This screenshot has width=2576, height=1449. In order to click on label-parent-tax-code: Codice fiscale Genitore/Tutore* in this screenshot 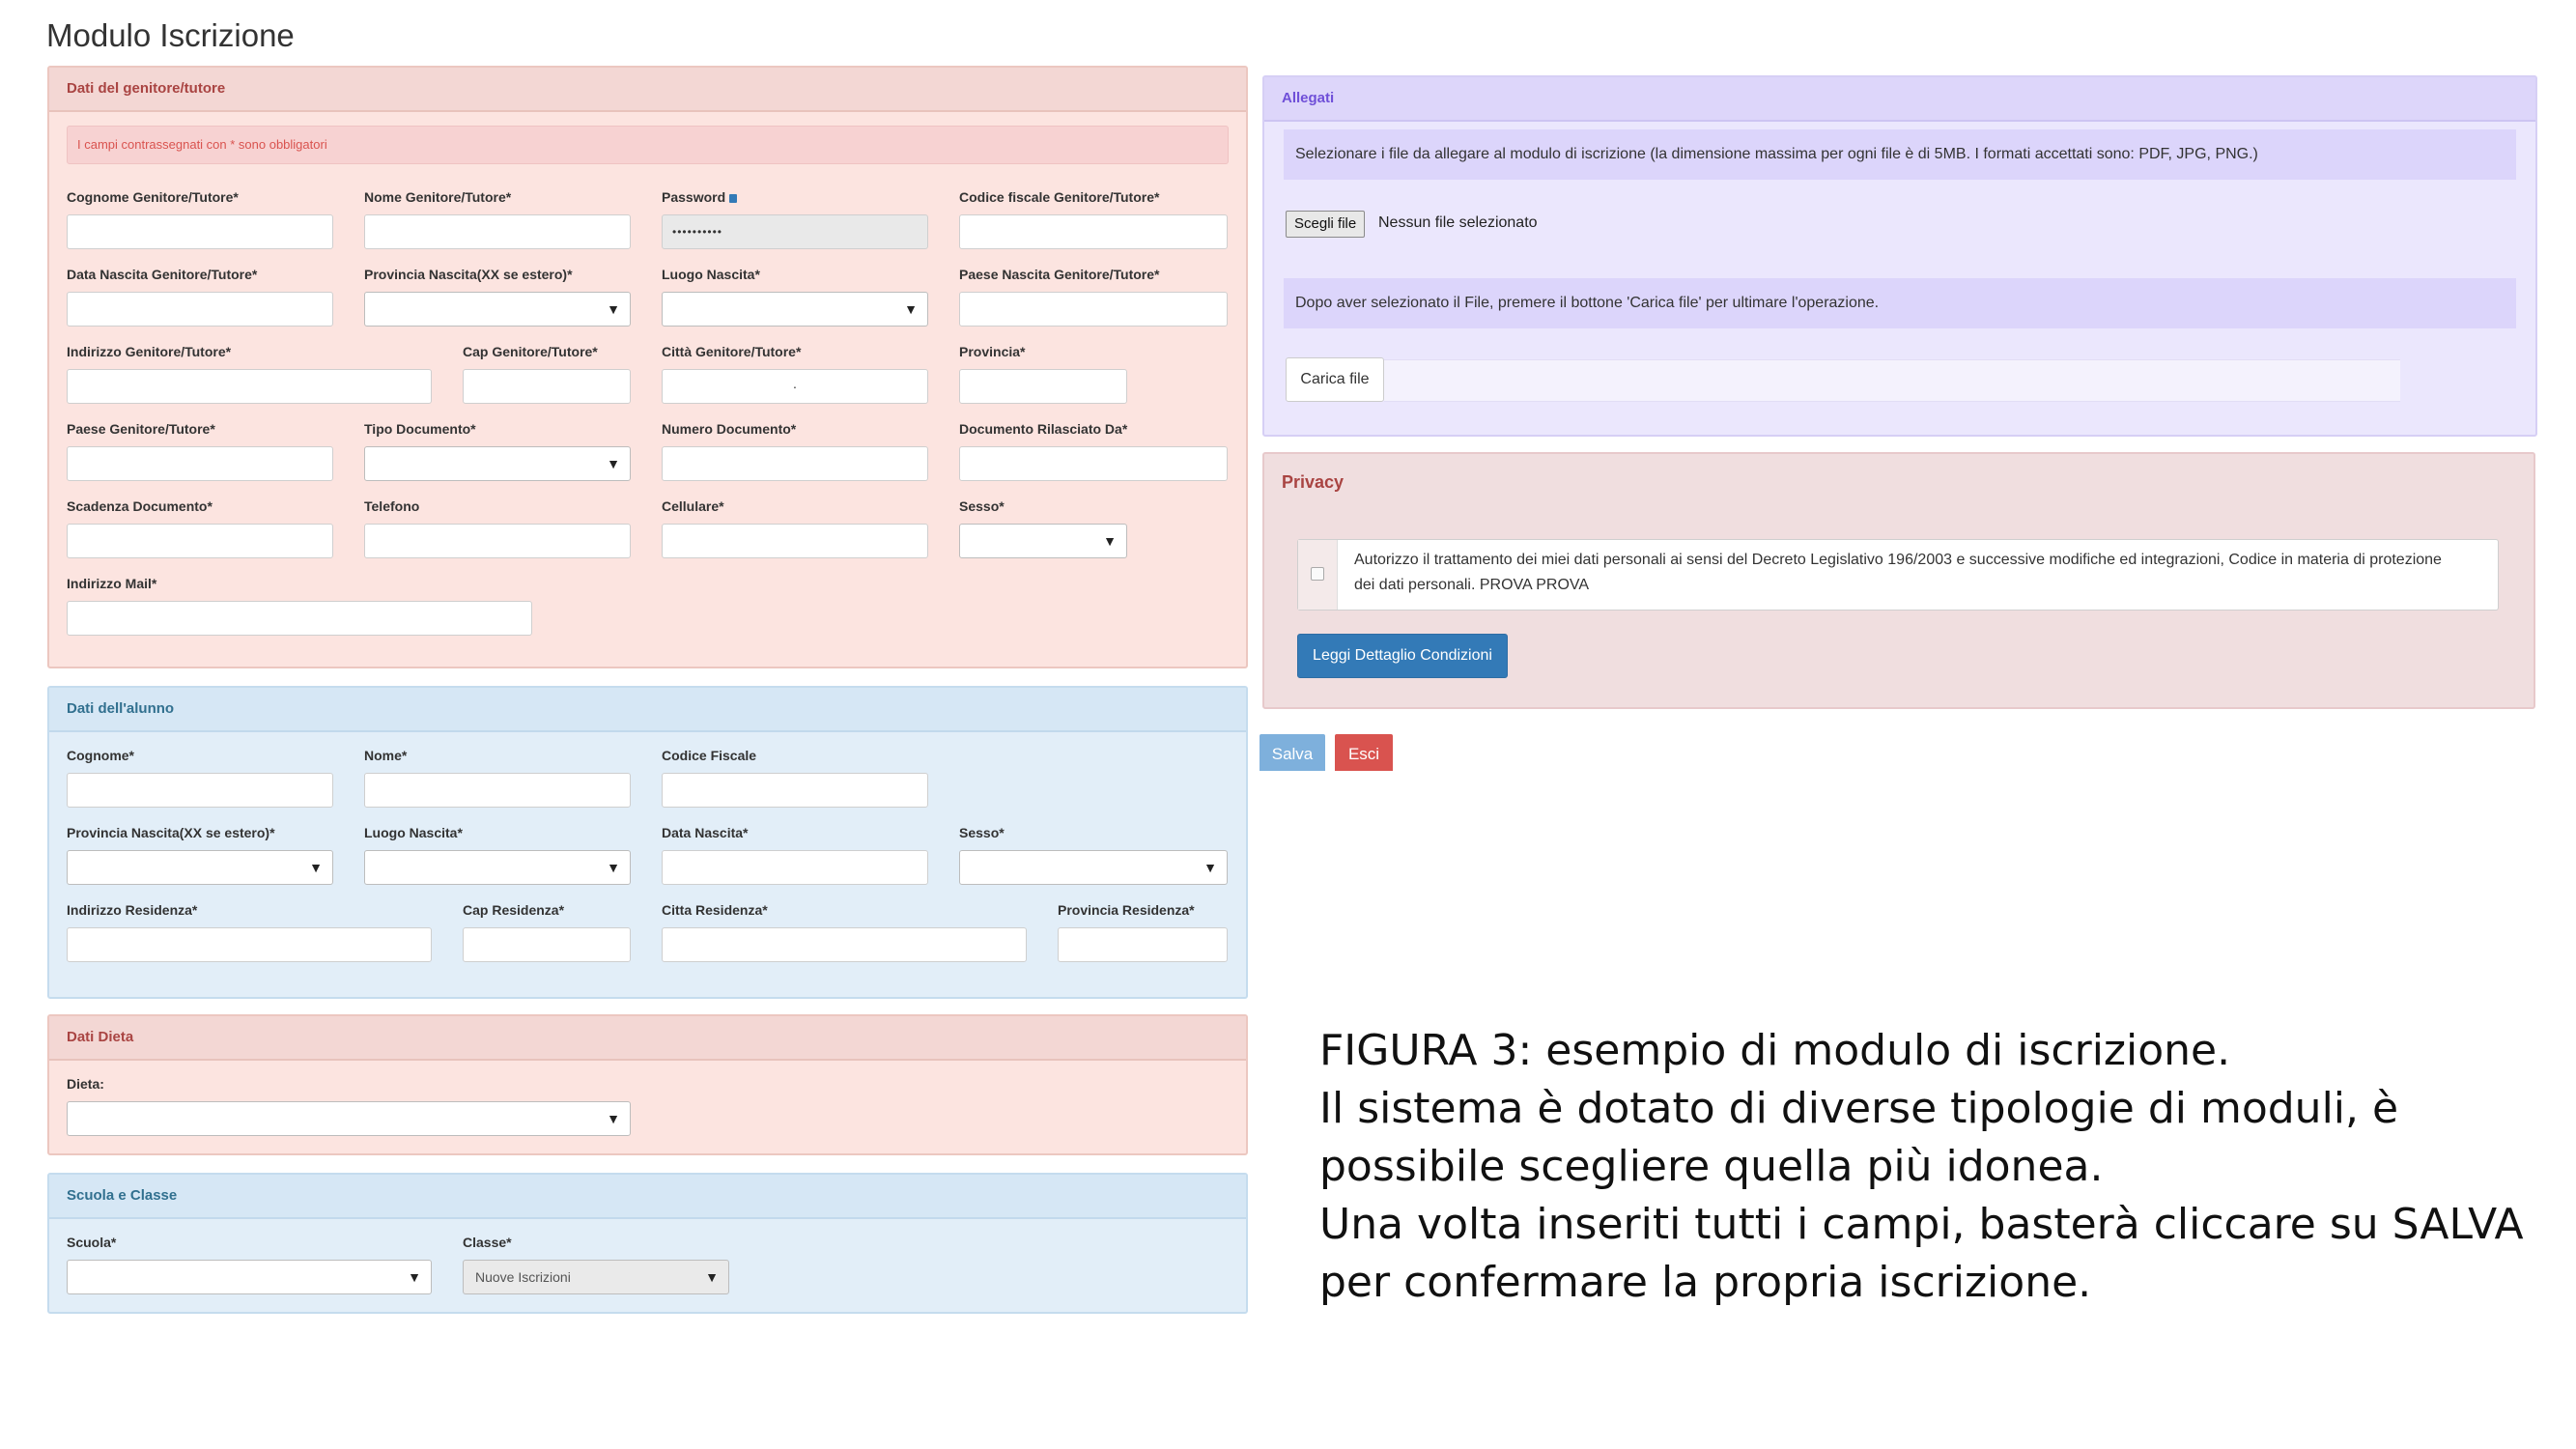, I will do `click(1059, 197)`.